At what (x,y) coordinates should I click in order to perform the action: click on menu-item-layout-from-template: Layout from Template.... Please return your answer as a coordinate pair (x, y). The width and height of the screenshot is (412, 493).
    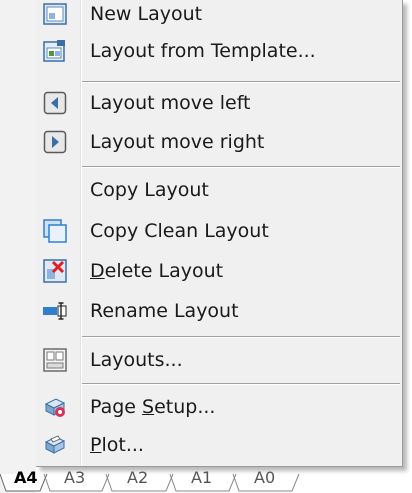
    Looking at the image, I should click on (219, 51).